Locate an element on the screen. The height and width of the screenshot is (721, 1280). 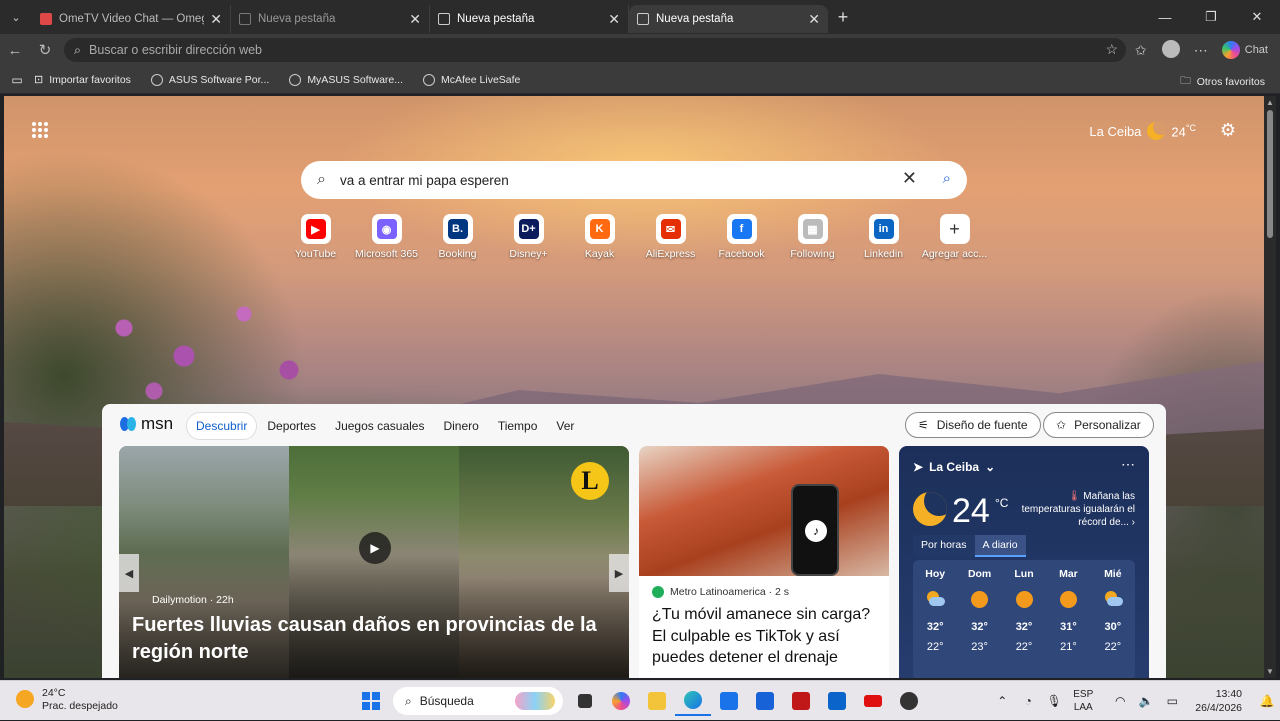
forecast-day: Mar 31° 21° is located at coordinates (1068, 619).